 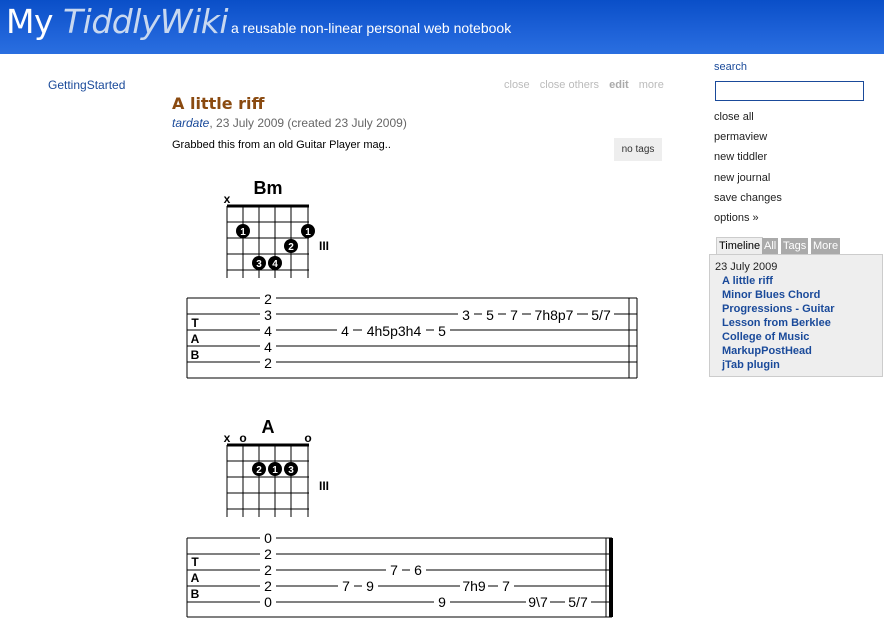 What do you see at coordinates (275, 264) in the screenshot?
I see `chord1-finger: 4` at bounding box center [275, 264].